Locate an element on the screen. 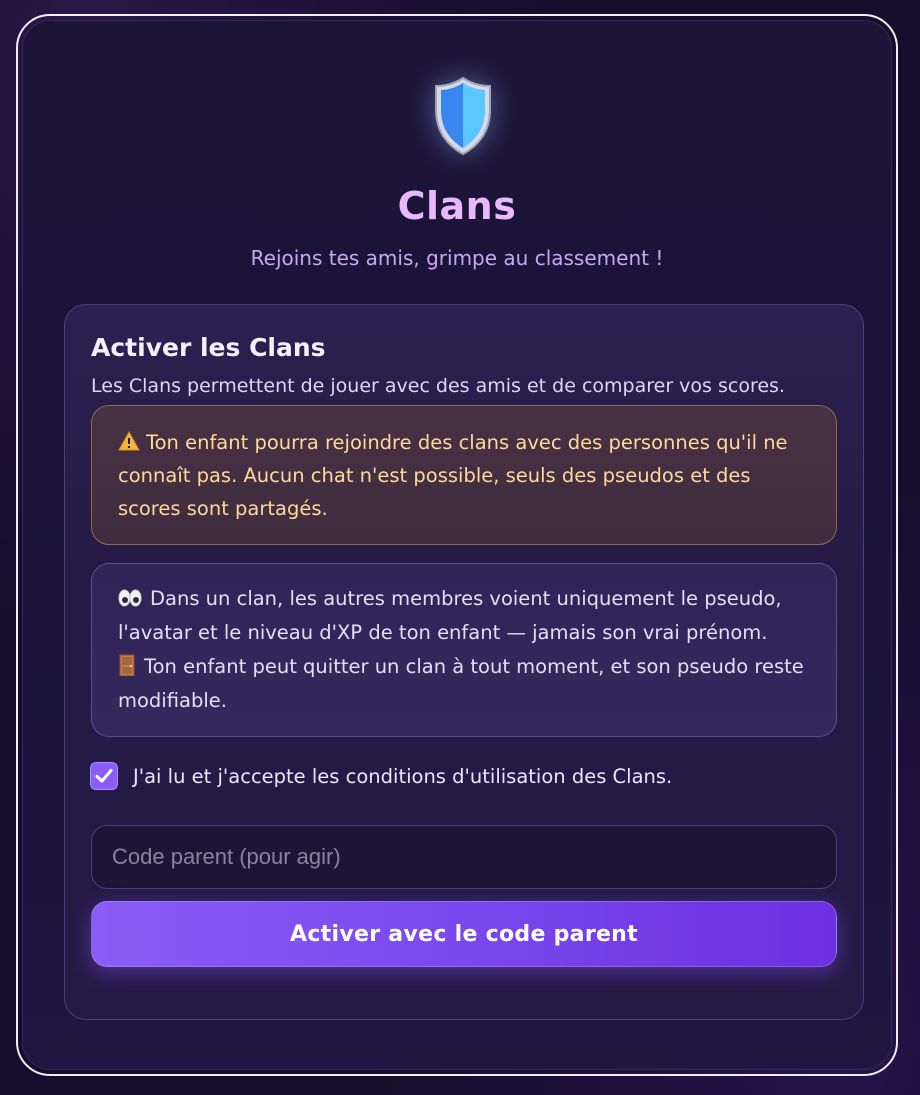  consent-checkbox is located at coordinates (104, 776).